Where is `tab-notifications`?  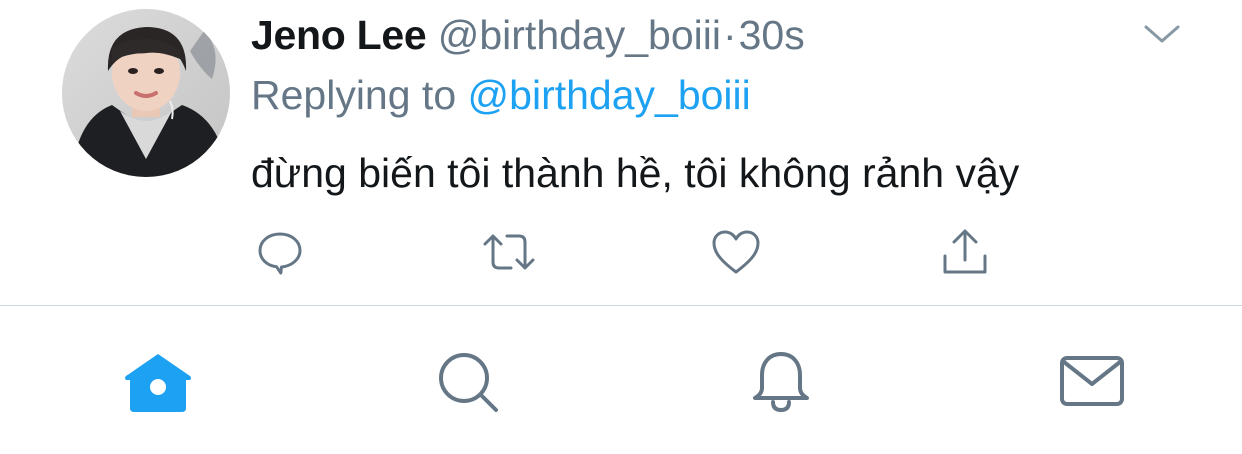
tab-notifications is located at coordinates (781, 382).